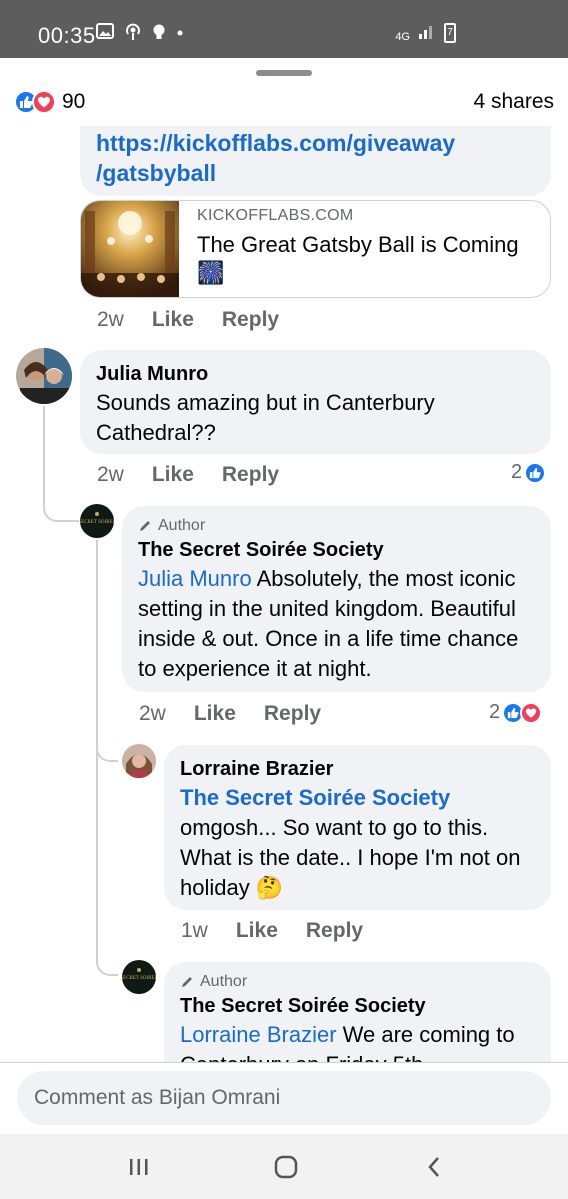 This screenshot has height=1199, width=568. I want to click on link-preview-domain: KICKOFFLABS.COM, so click(275, 215).